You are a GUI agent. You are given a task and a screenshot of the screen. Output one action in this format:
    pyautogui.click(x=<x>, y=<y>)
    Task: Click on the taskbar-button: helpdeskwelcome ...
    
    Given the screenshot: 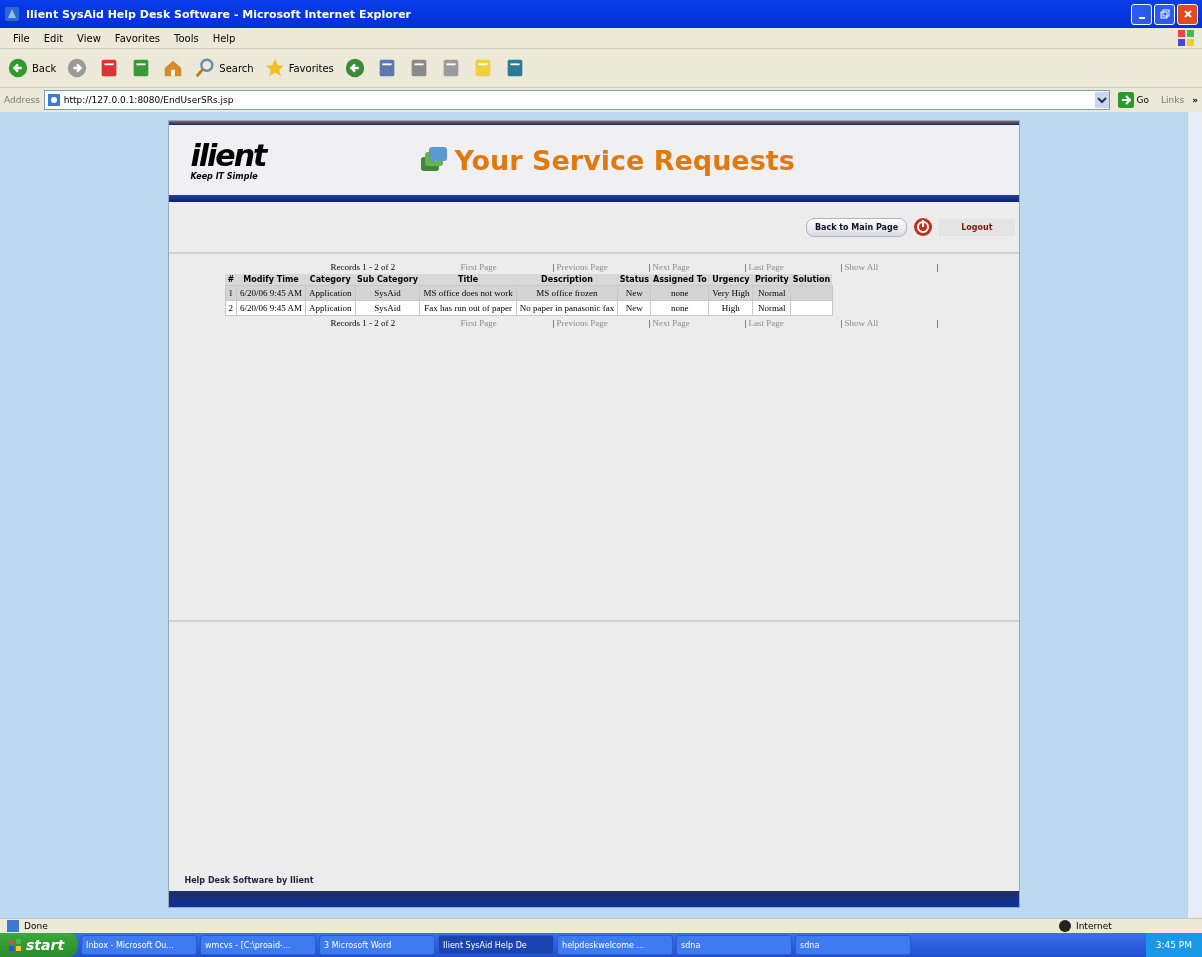 What is the action you would take?
    pyautogui.click(x=615, y=945)
    